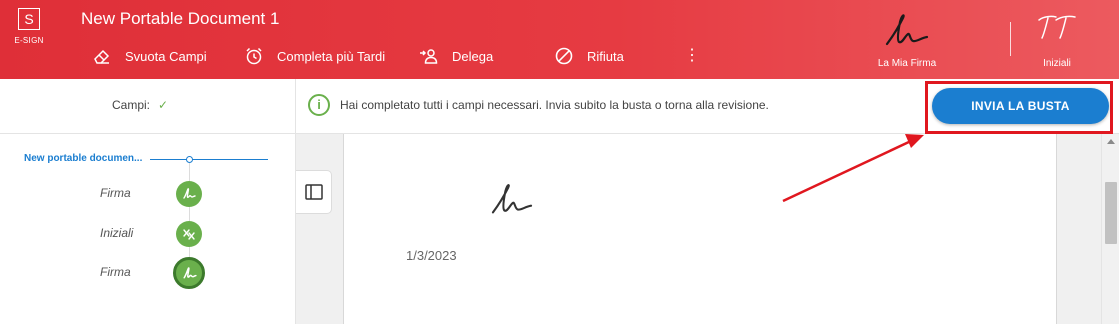  I want to click on delegate-user-icon, so click(429, 56).